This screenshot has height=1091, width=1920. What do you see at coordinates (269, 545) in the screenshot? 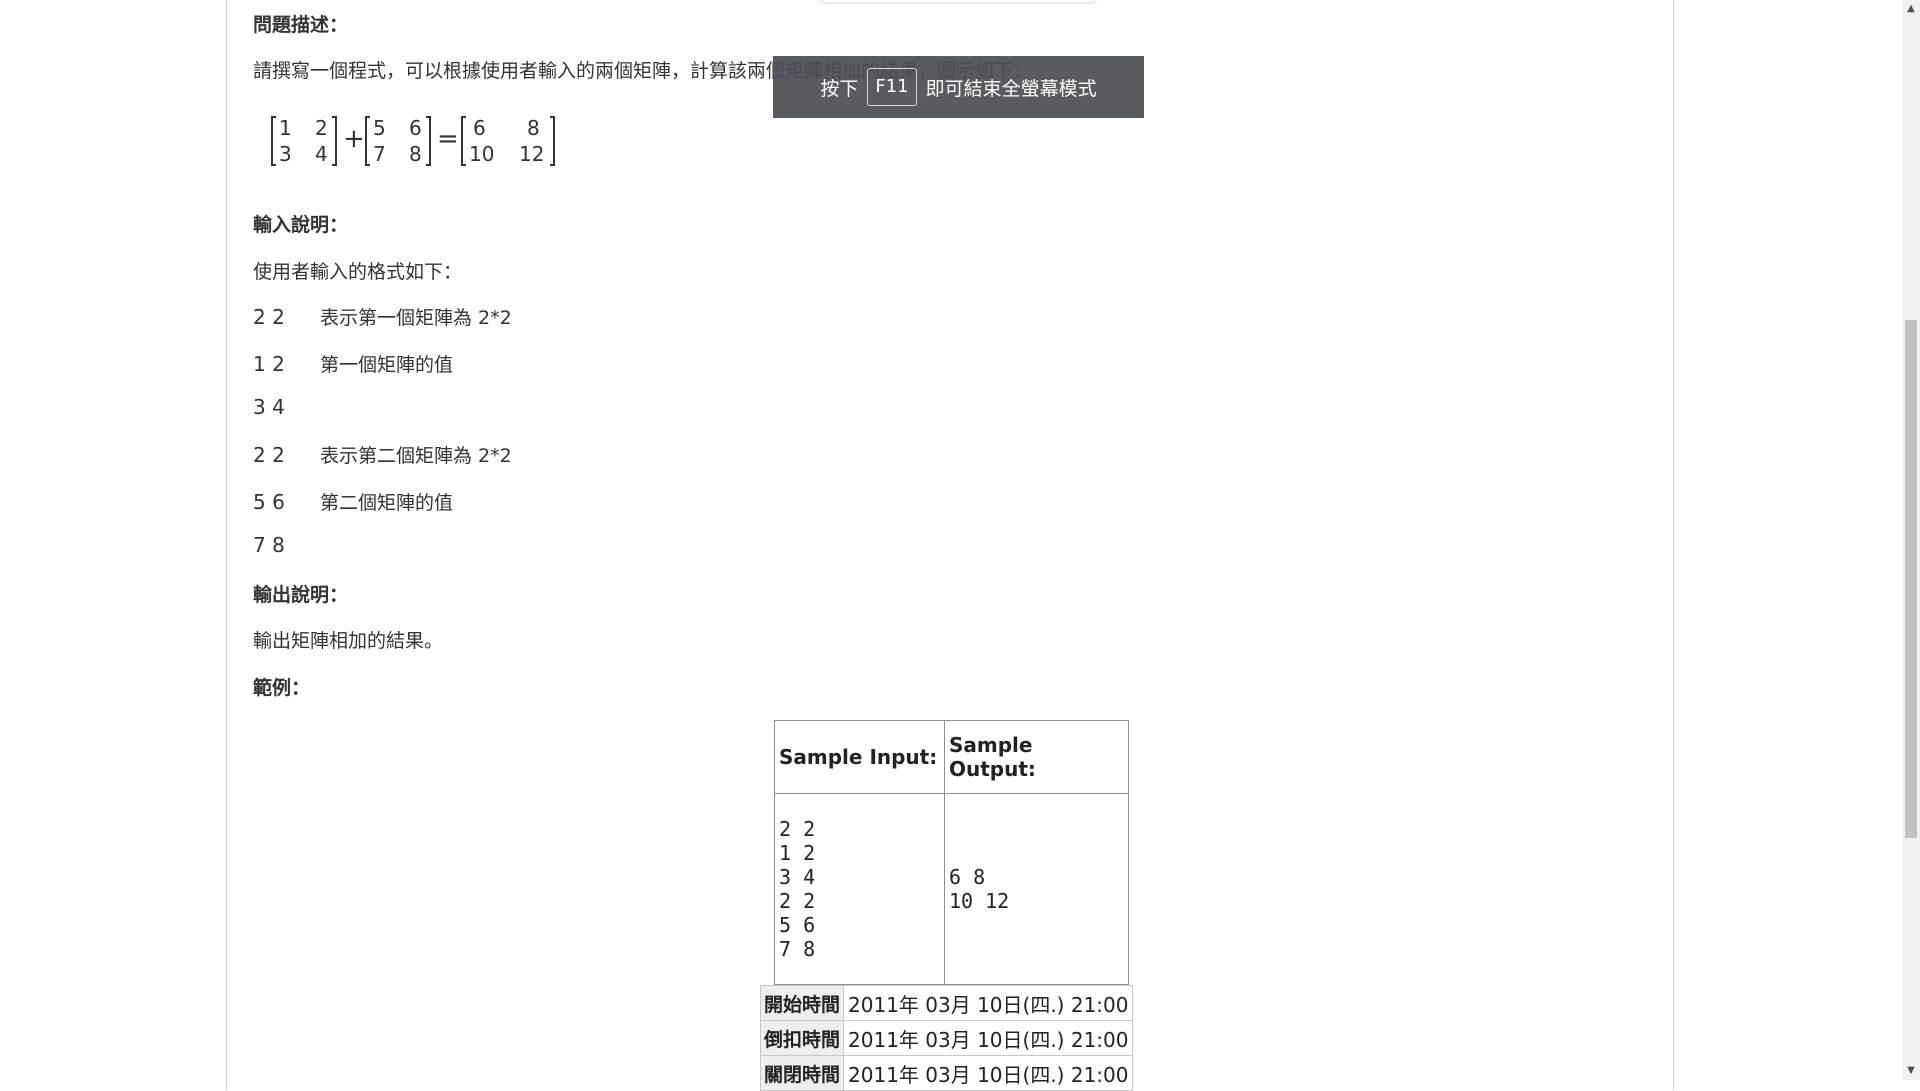
I see `input-format-nums: 7 8` at bounding box center [269, 545].